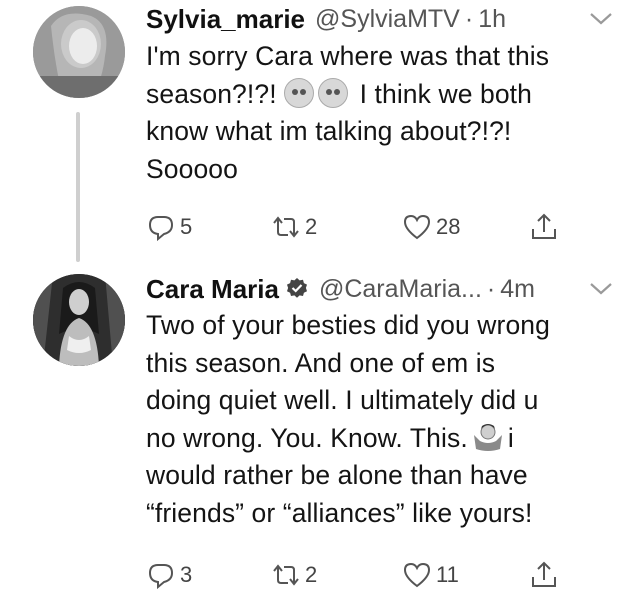 This screenshot has height=597, width=640. I want to click on tweet-text-line: no wrong. You. Know. This., so click(307, 437).